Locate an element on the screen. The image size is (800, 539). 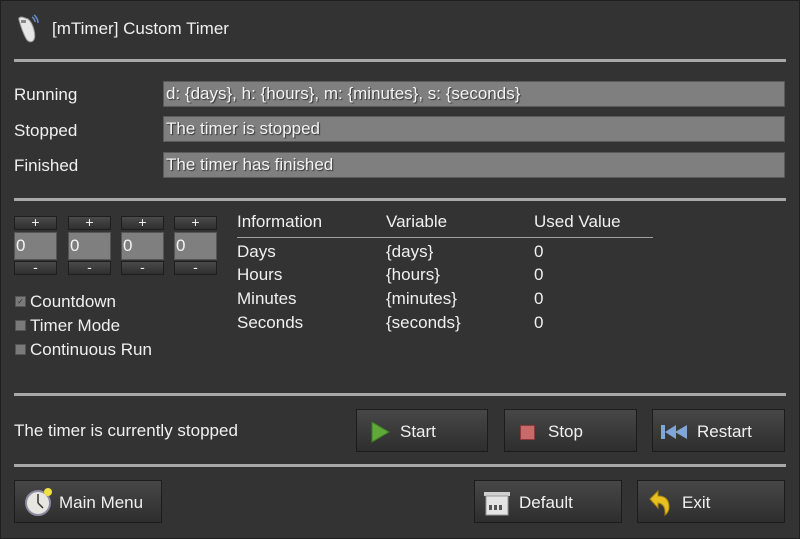
seconds-decrement-button: - is located at coordinates (195, 267).